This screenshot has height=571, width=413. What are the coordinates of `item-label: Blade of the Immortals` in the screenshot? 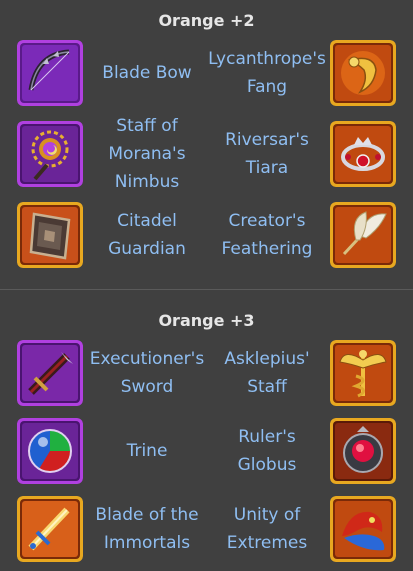 It's located at (147, 529).